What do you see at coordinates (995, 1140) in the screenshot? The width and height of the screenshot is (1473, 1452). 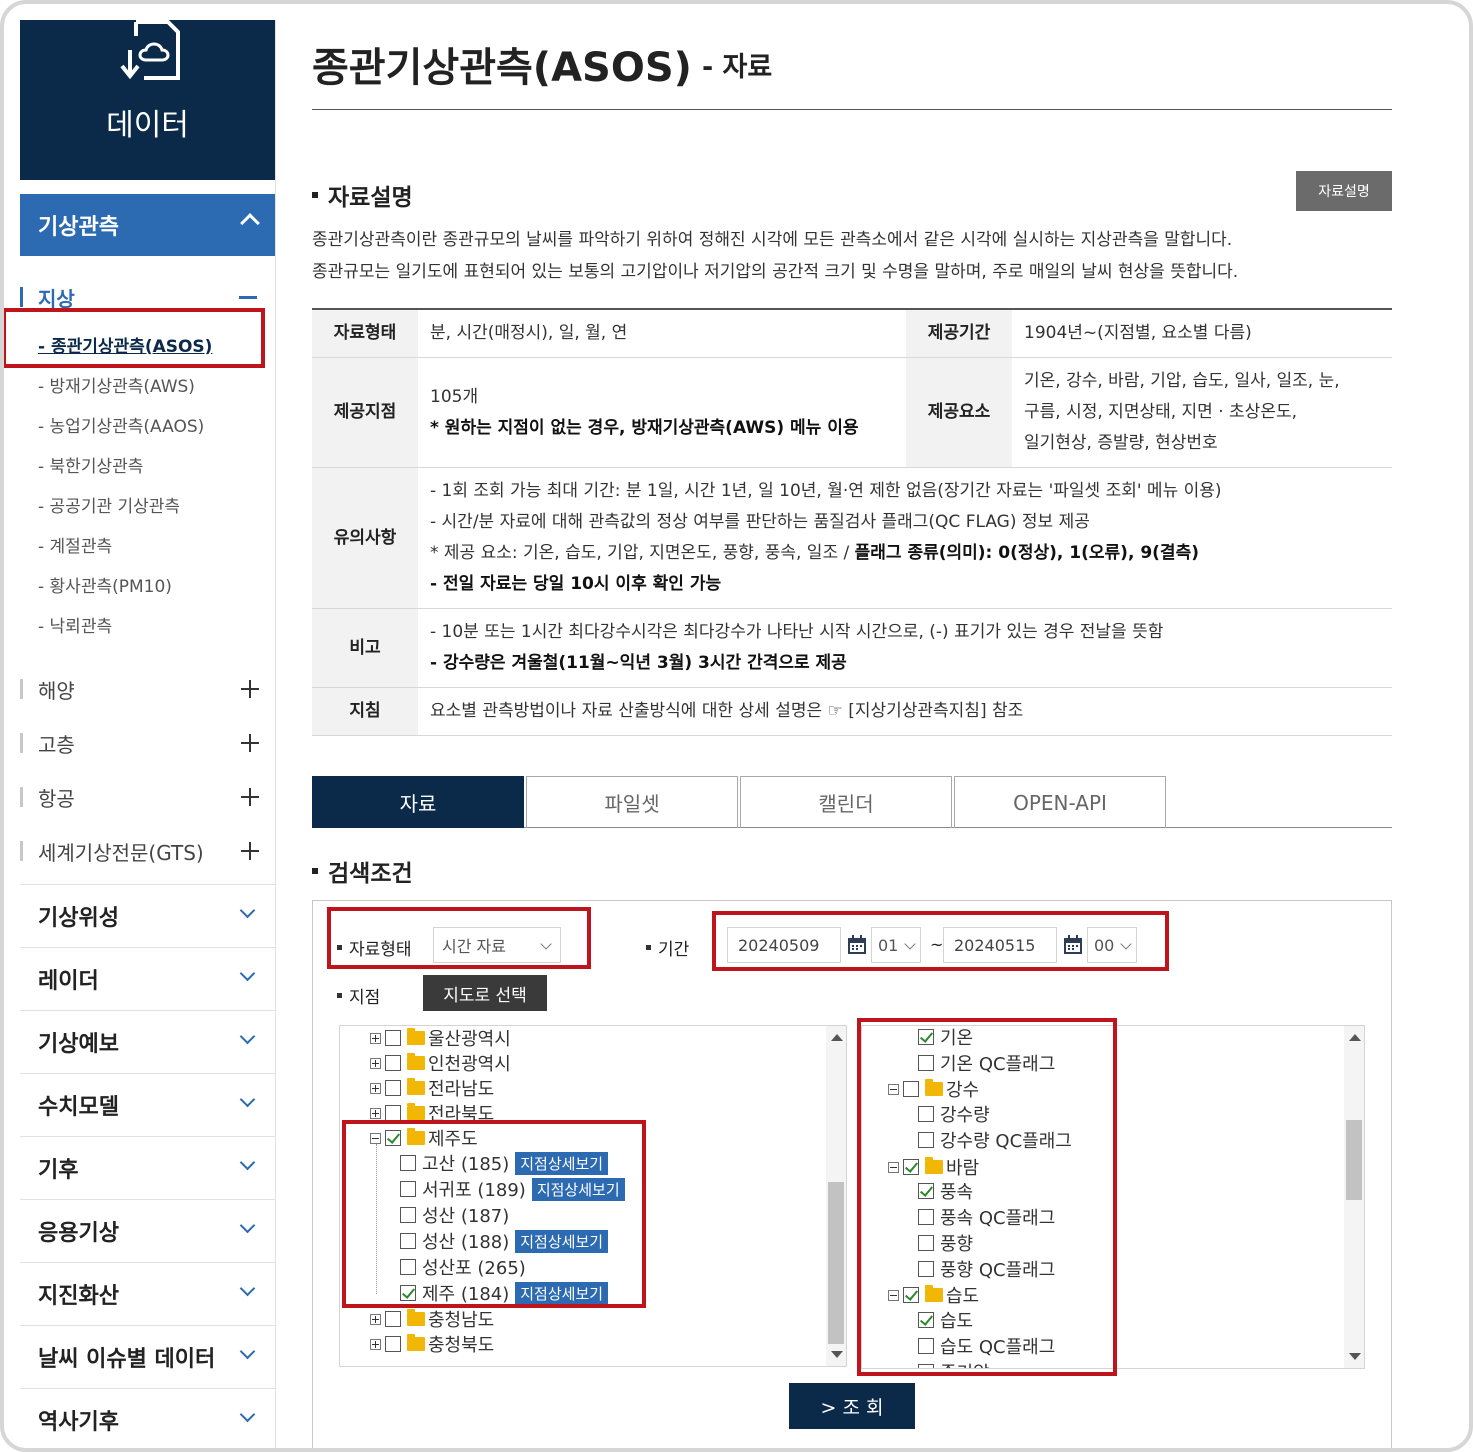 I see `element-rain-qc: 강수량 QC플래그` at bounding box center [995, 1140].